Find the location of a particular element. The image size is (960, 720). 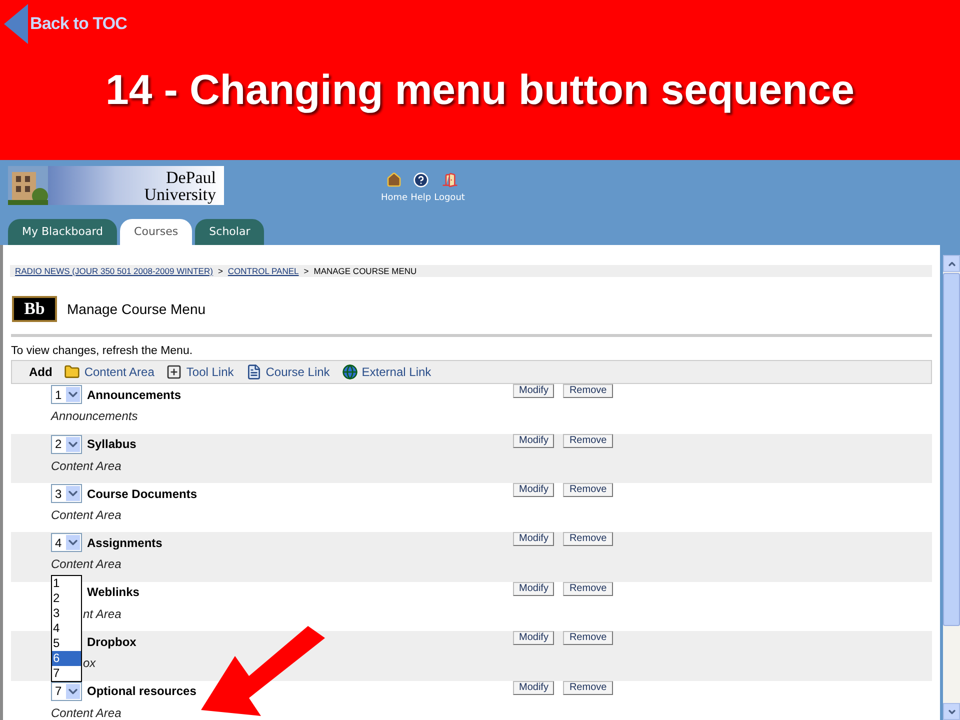

scrollbar is located at coordinates (951, 487).